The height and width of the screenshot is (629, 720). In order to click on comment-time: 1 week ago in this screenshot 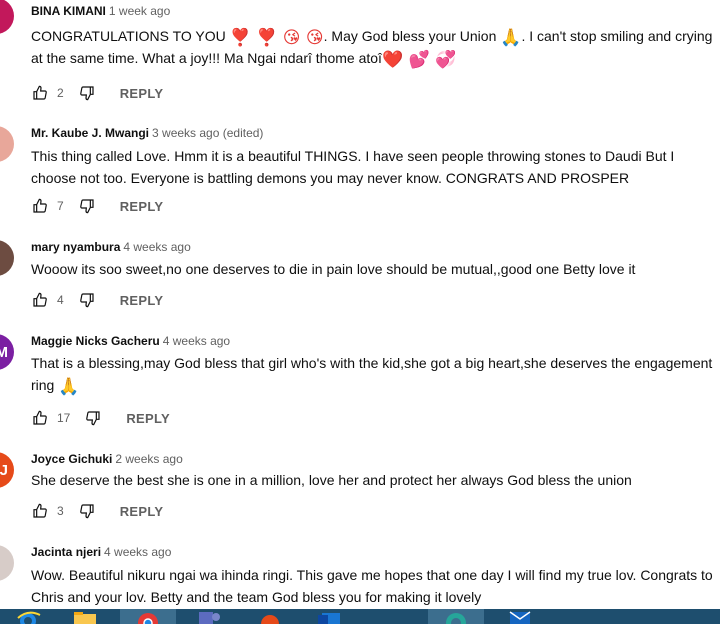, I will do `click(139, 11)`.